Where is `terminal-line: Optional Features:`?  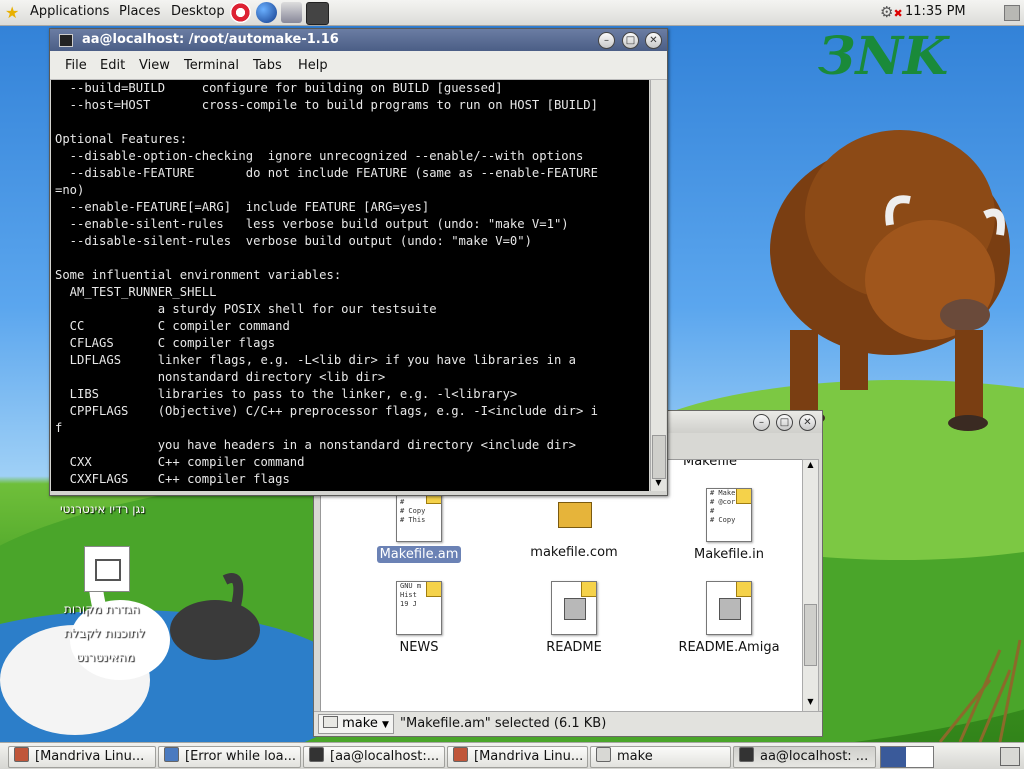 terminal-line: Optional Features: is located at coordinates (121, 139).